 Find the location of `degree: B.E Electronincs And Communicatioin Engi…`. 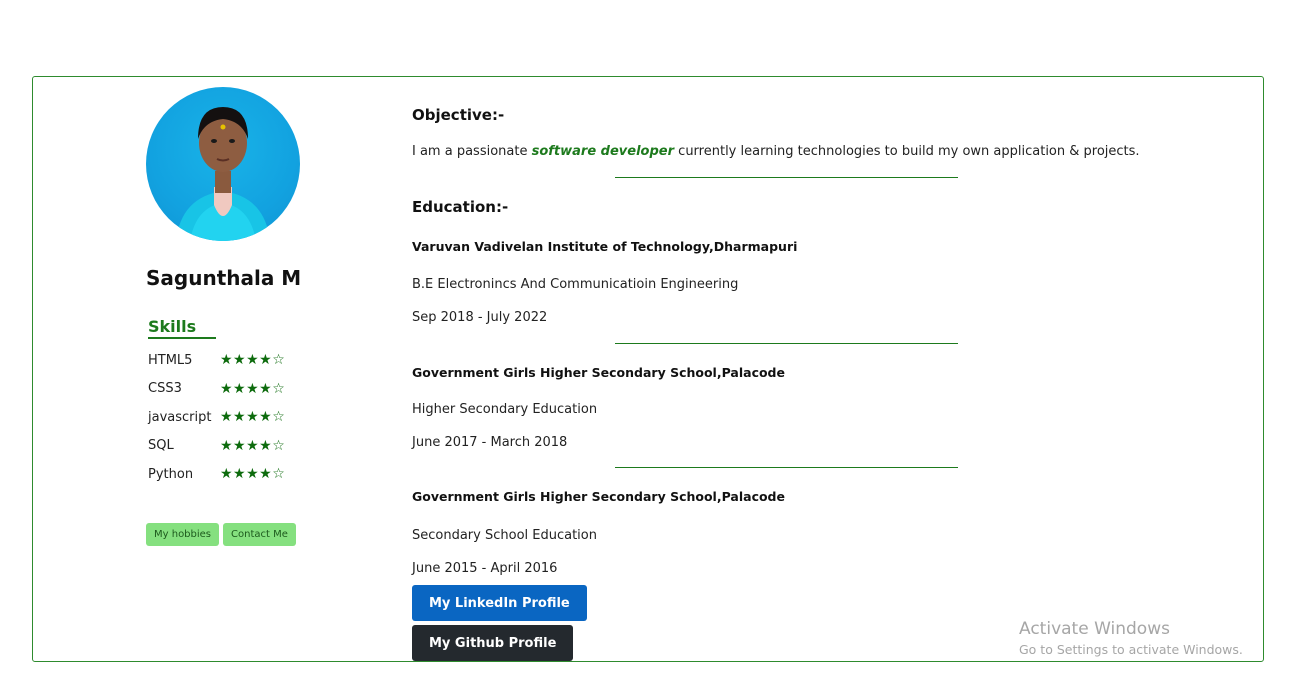

degree: B.E Electronincs And Communicatioin Engi… is located at coordinates (575, 284).